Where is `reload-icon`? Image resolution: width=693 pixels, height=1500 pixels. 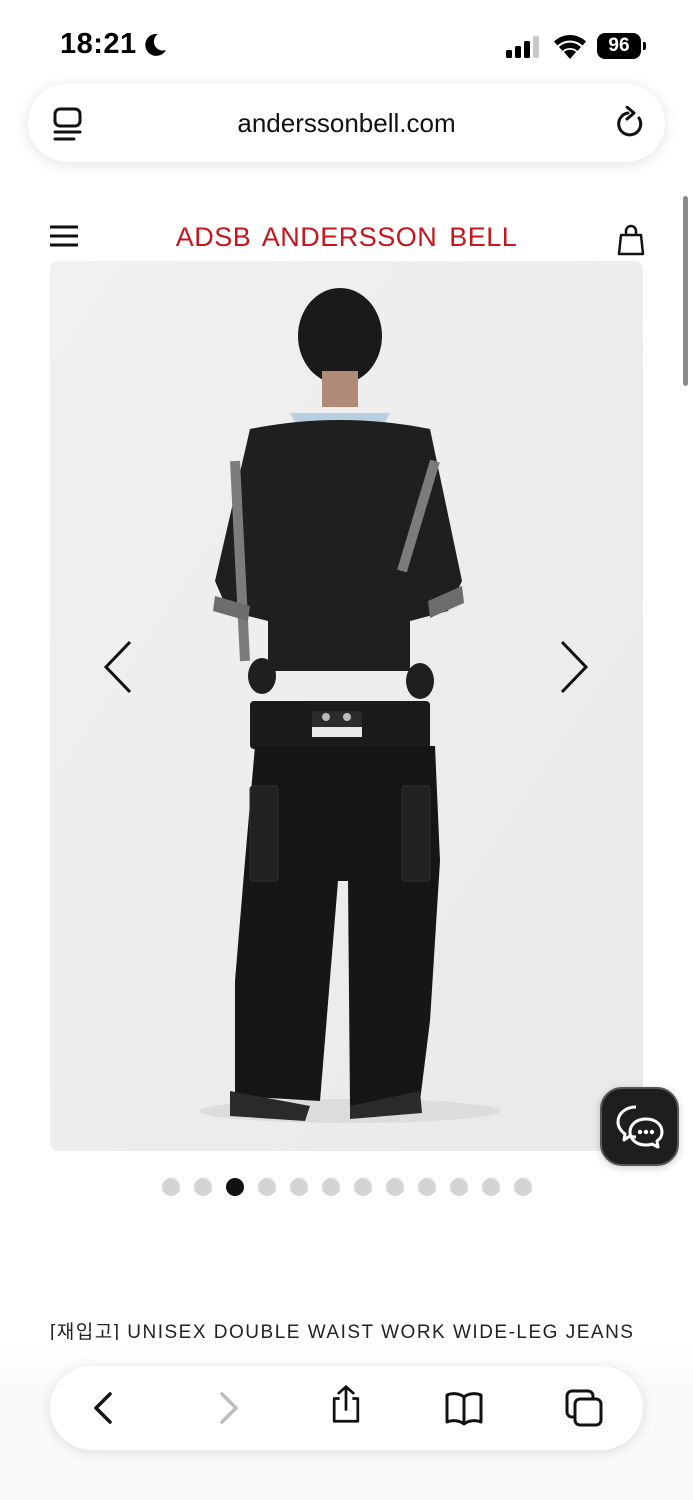 reload-icon is located at coordinates (631, 123).